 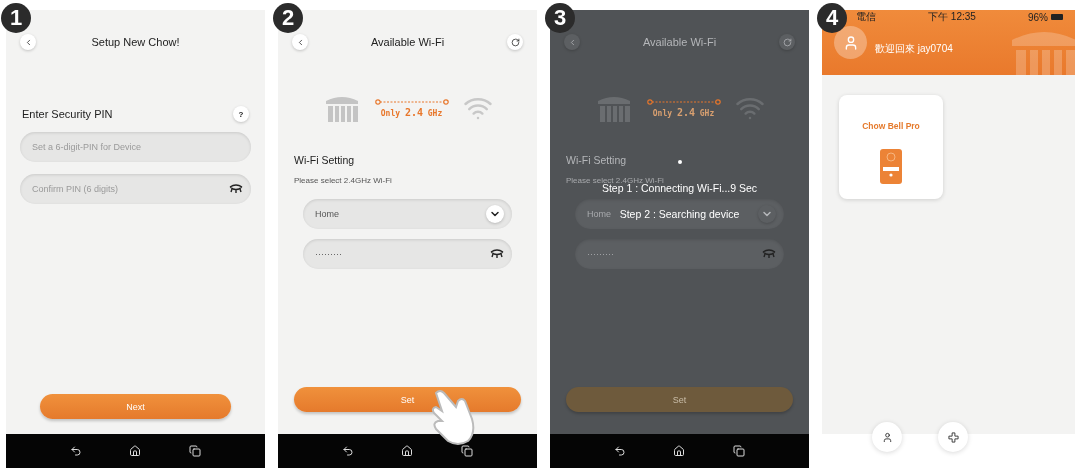 I want to click on loading-dot, so click(x=679, y=162).